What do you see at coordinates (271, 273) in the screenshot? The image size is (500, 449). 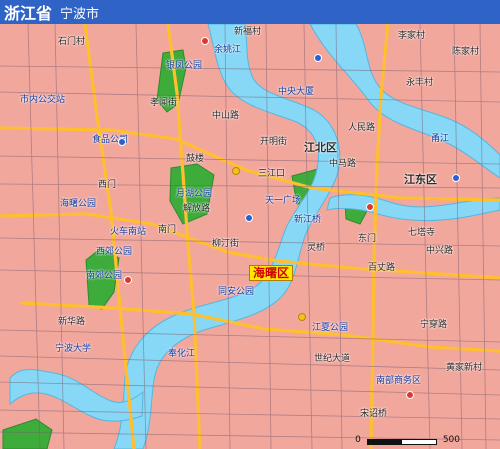 I see `district-highlight: 海曙区` at bounding box center [271, 273].